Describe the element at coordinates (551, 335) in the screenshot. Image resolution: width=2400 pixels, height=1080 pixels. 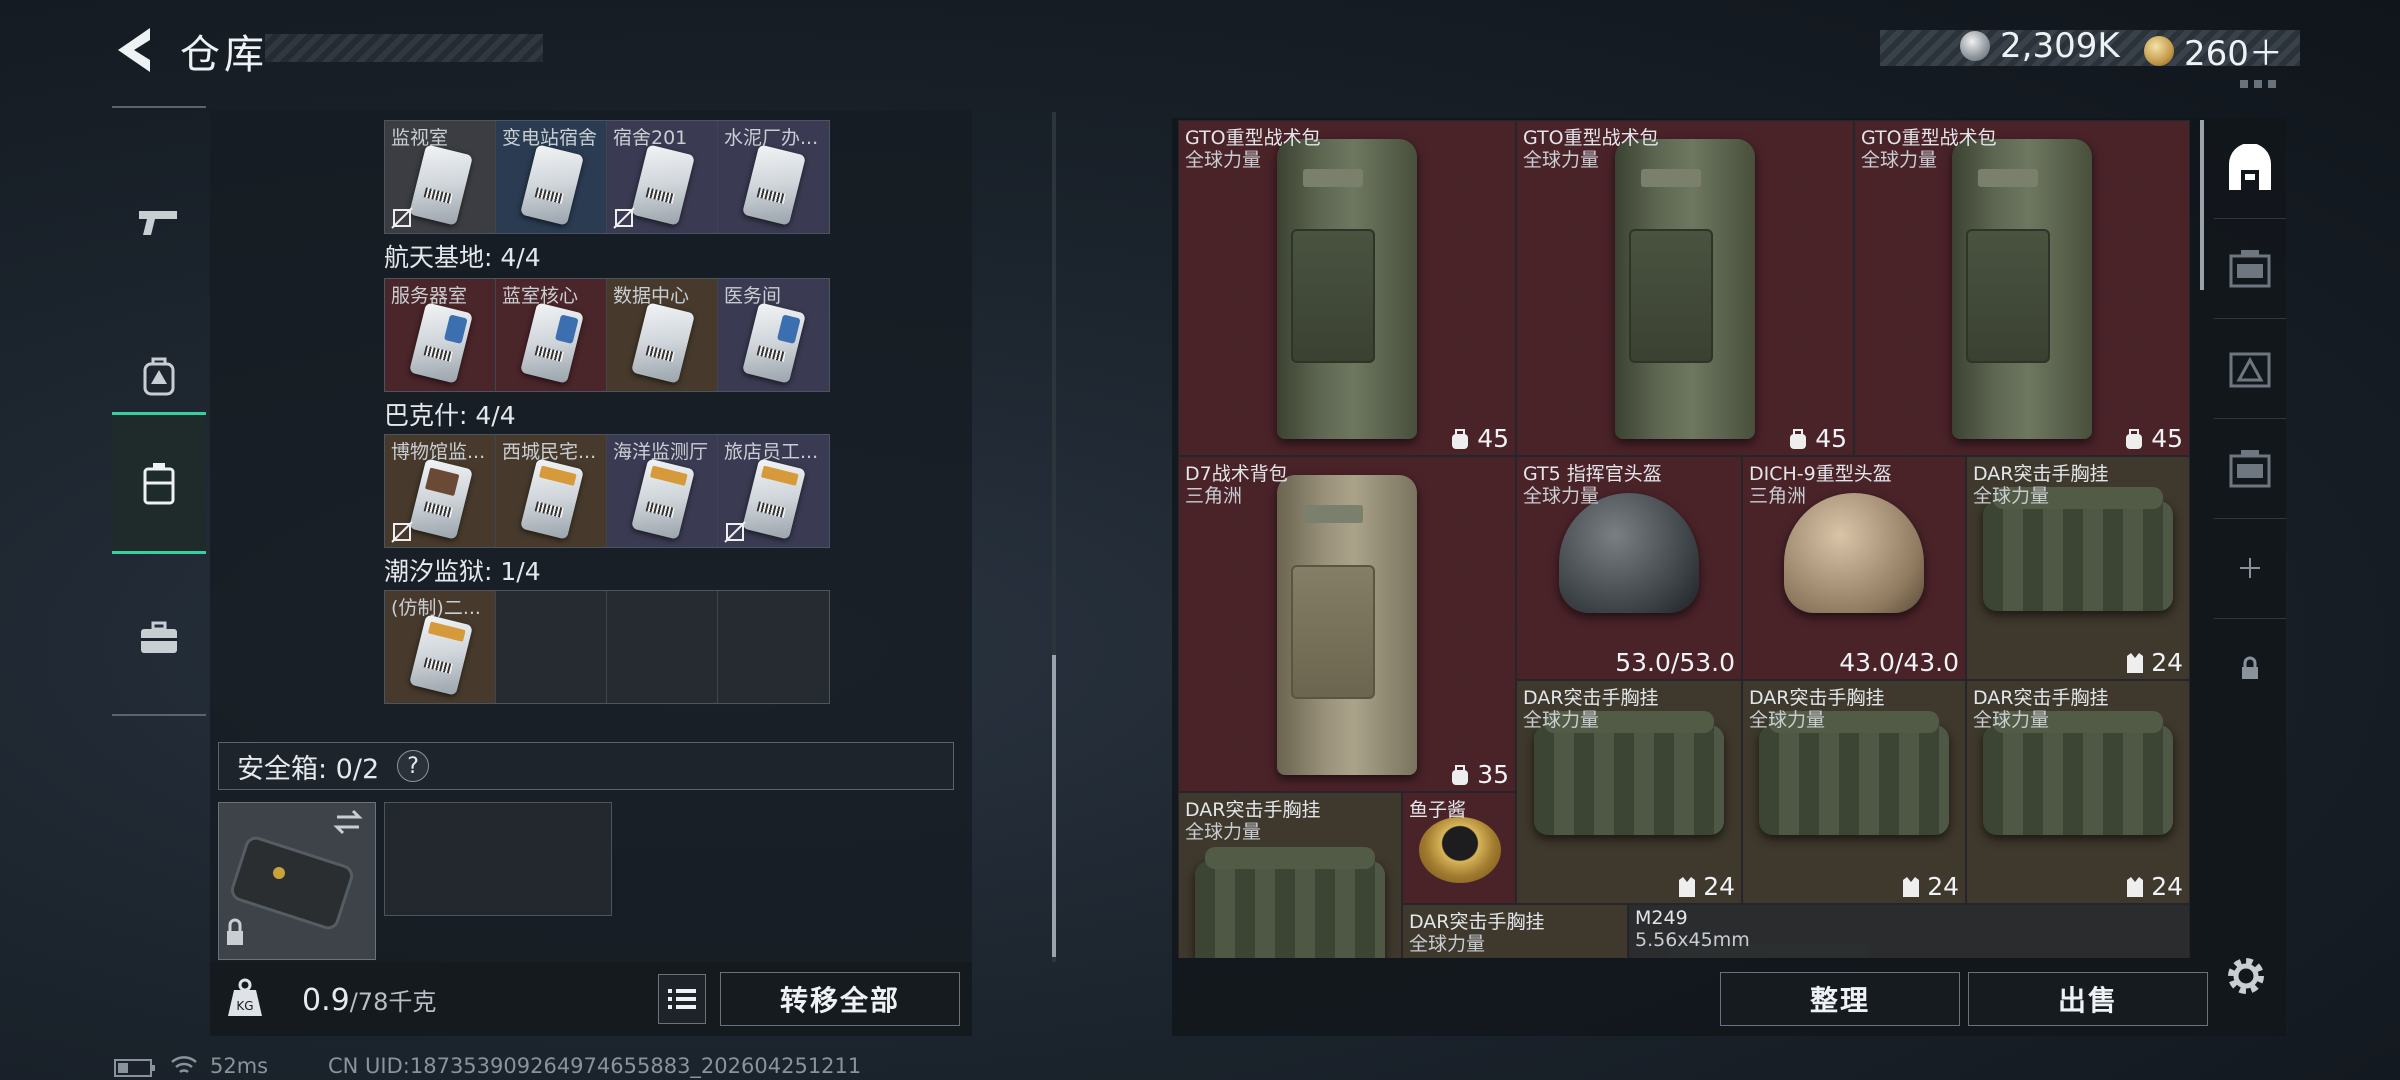
I see `keycard-slot: 蓝室核心` at that location.